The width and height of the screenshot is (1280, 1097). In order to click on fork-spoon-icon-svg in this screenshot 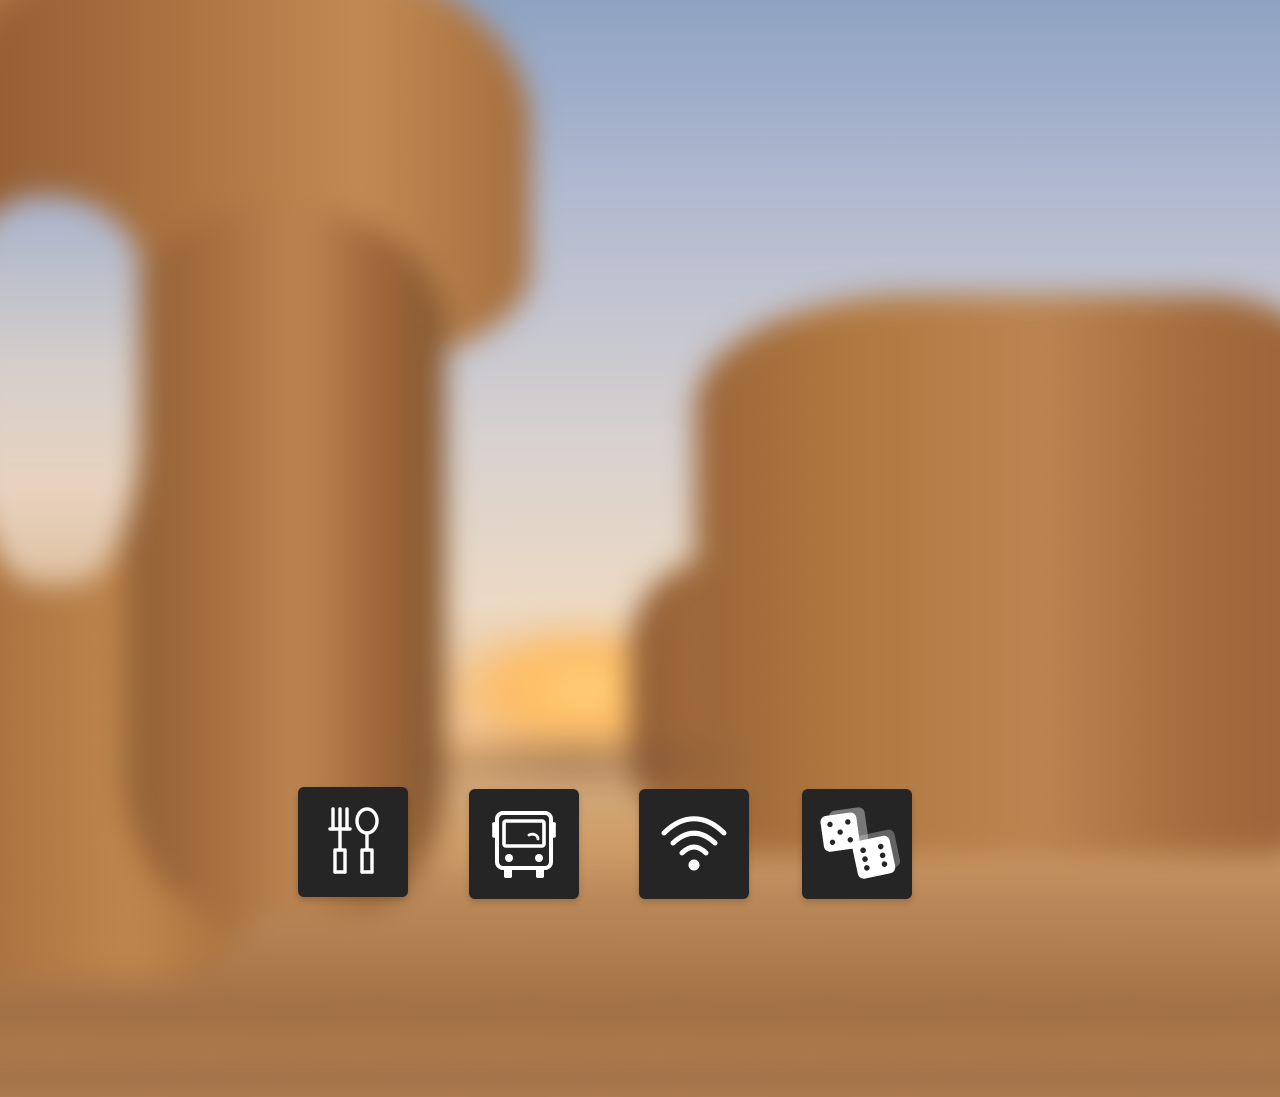, I will do `click(353, 840)`.